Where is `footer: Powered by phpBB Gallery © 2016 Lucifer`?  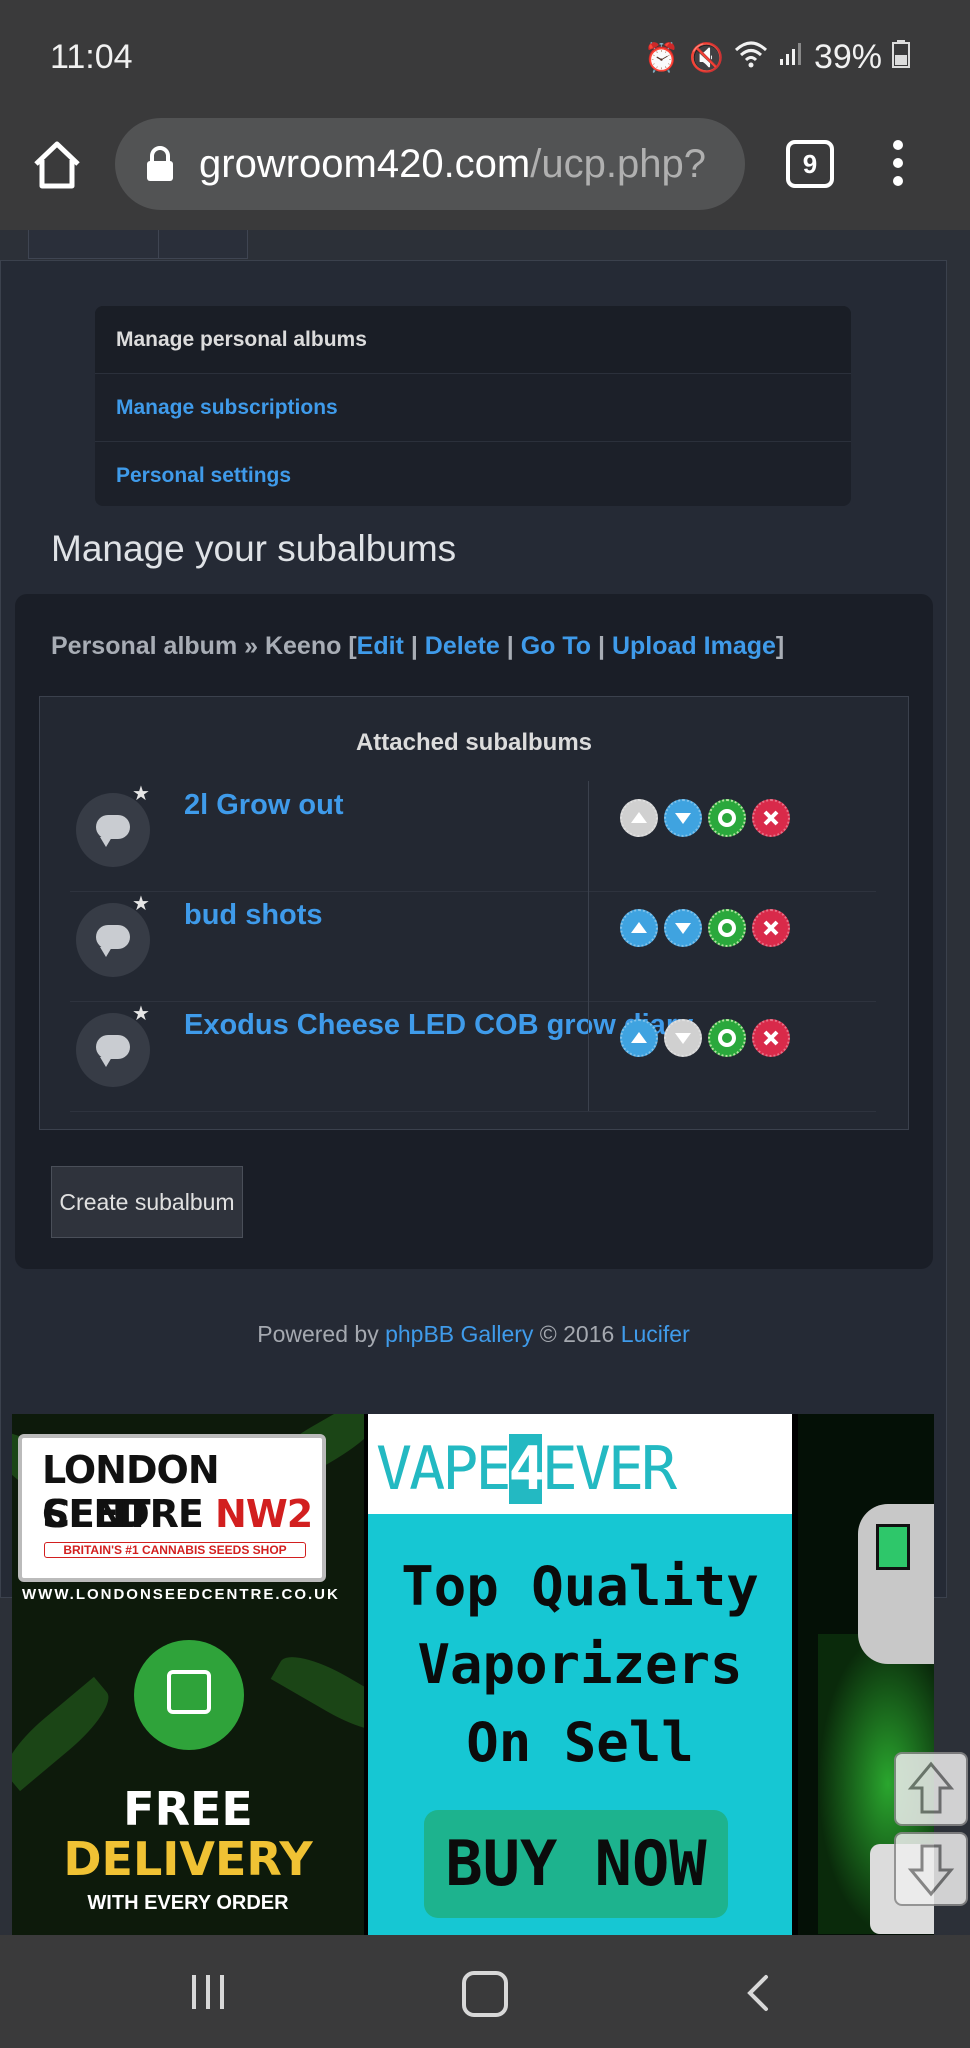 footer: Powered by phpBB Gallery © 2016 Lucifer is located at coordinates (473, 1334).